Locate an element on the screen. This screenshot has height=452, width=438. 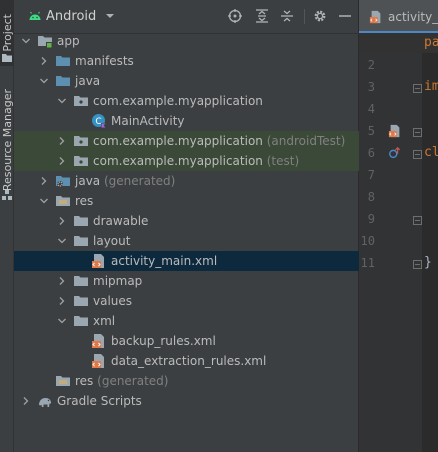
resources-icon is located at coordinates (7, 195).